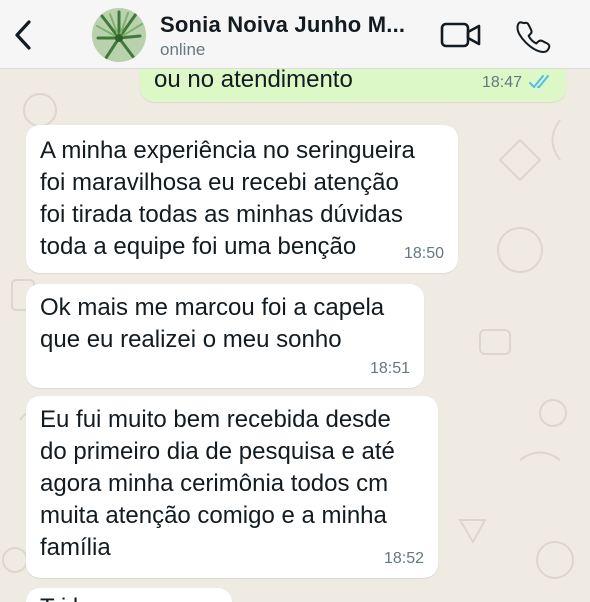  What do you see at coordinates (389, 368) in the screenshot?
I see `message-time: 18:51` at bounding box center [389, 368].